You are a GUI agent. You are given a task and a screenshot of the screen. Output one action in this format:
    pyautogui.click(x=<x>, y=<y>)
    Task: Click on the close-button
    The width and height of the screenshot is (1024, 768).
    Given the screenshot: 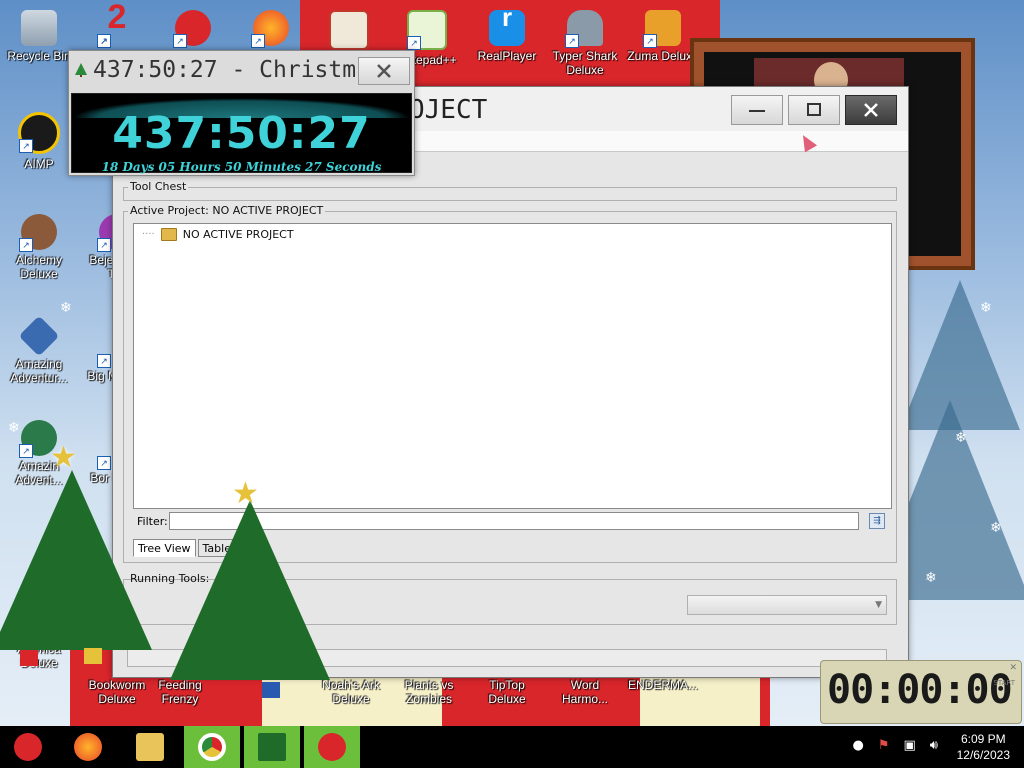 What is the action you would take?
    pyautogui.click(x=871, y=110)
    